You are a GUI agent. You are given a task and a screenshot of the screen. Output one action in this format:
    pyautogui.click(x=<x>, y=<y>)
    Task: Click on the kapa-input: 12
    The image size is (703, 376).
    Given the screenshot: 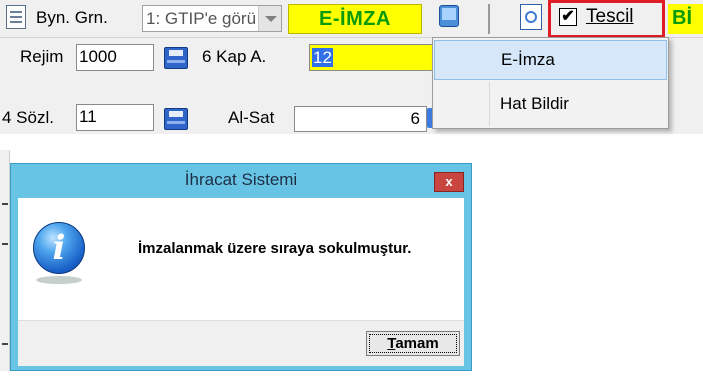 What is the action you would take?
    pyautogui.click(x=374, y=57)
    